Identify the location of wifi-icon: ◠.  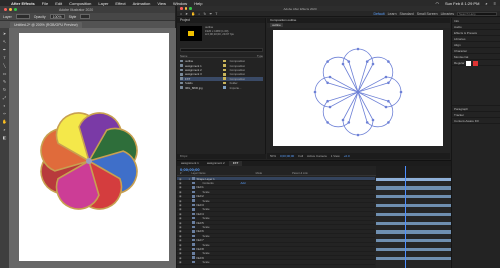
(437, 3).